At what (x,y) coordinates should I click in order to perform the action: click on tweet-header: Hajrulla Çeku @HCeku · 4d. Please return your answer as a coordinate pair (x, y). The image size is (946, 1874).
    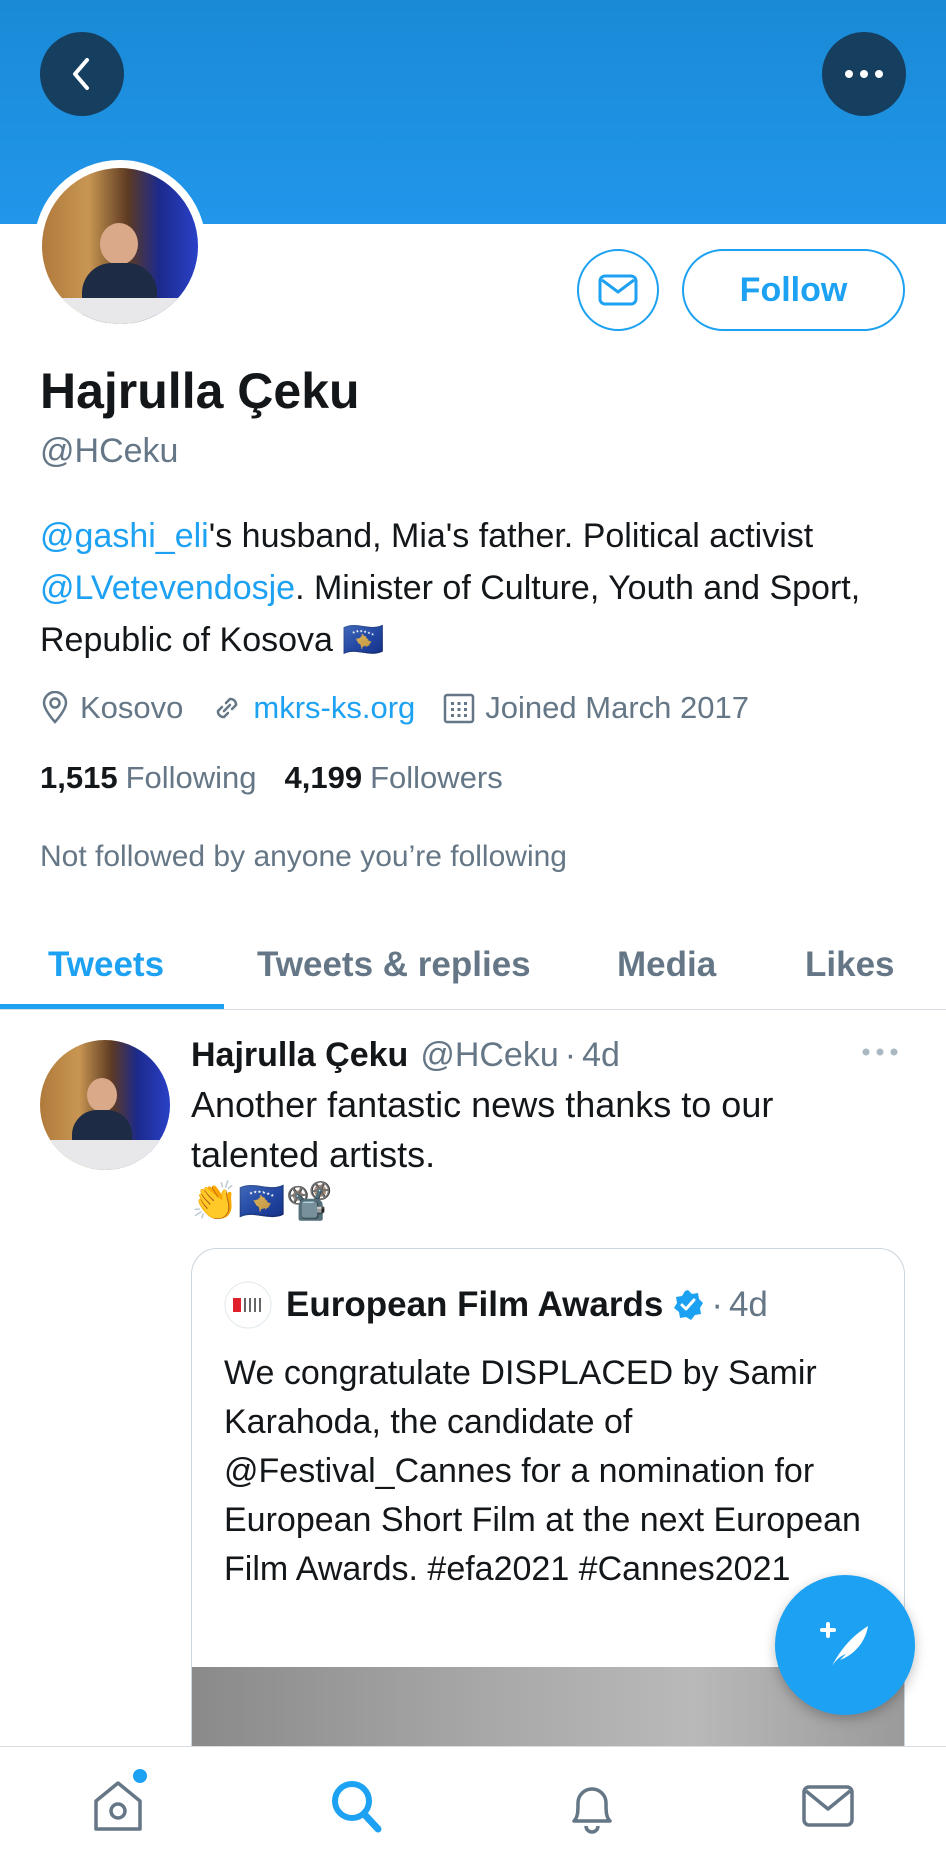
    Looking at the image, I should click on (405, 1055).